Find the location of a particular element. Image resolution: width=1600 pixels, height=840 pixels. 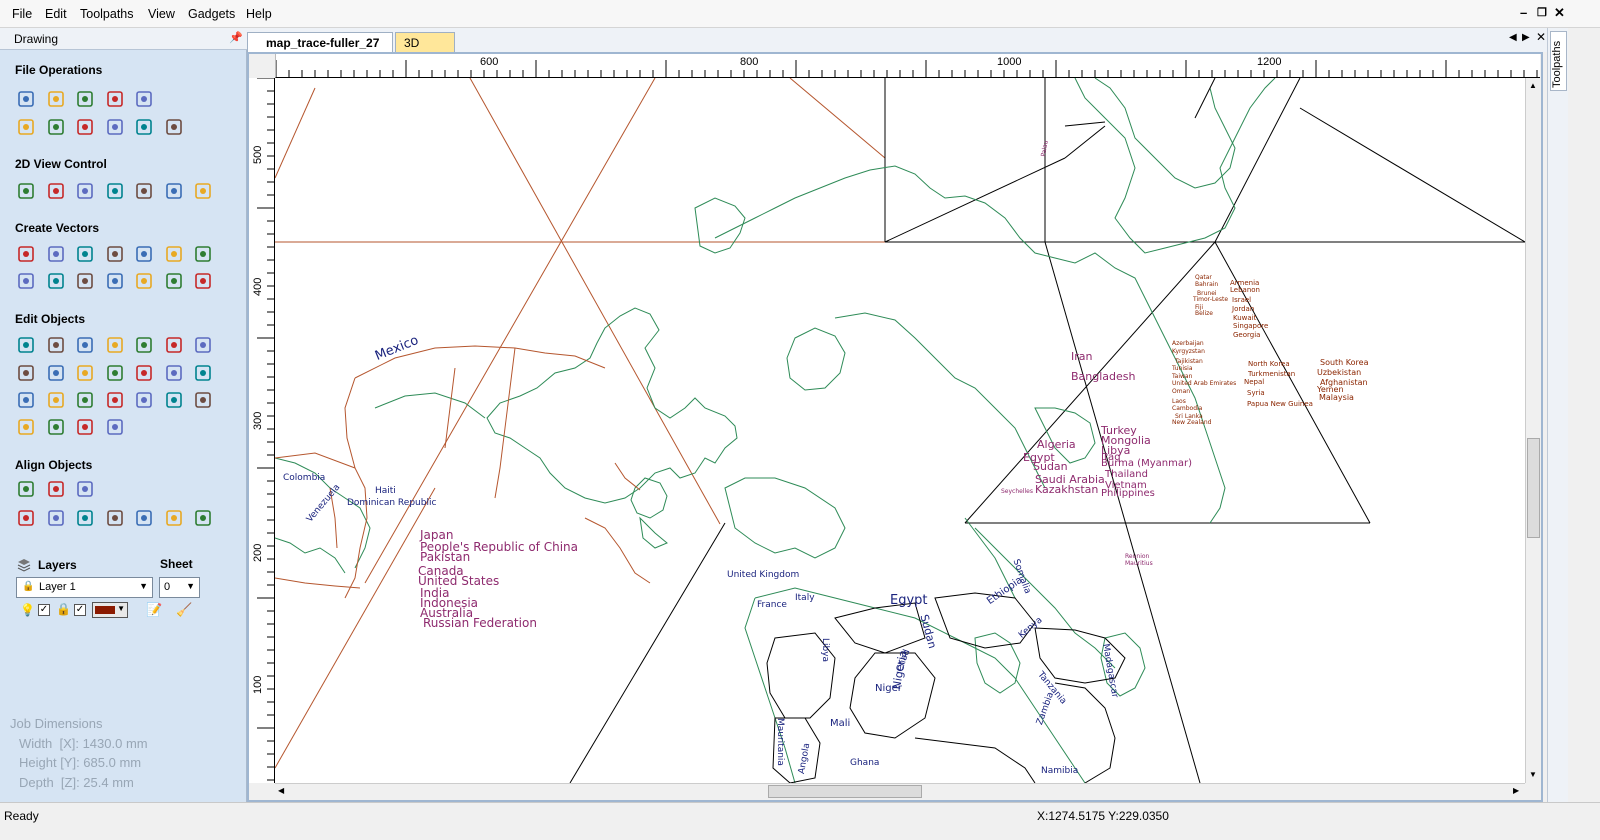

tab-3d-view: 3D View is located at coordinates (425, 48).